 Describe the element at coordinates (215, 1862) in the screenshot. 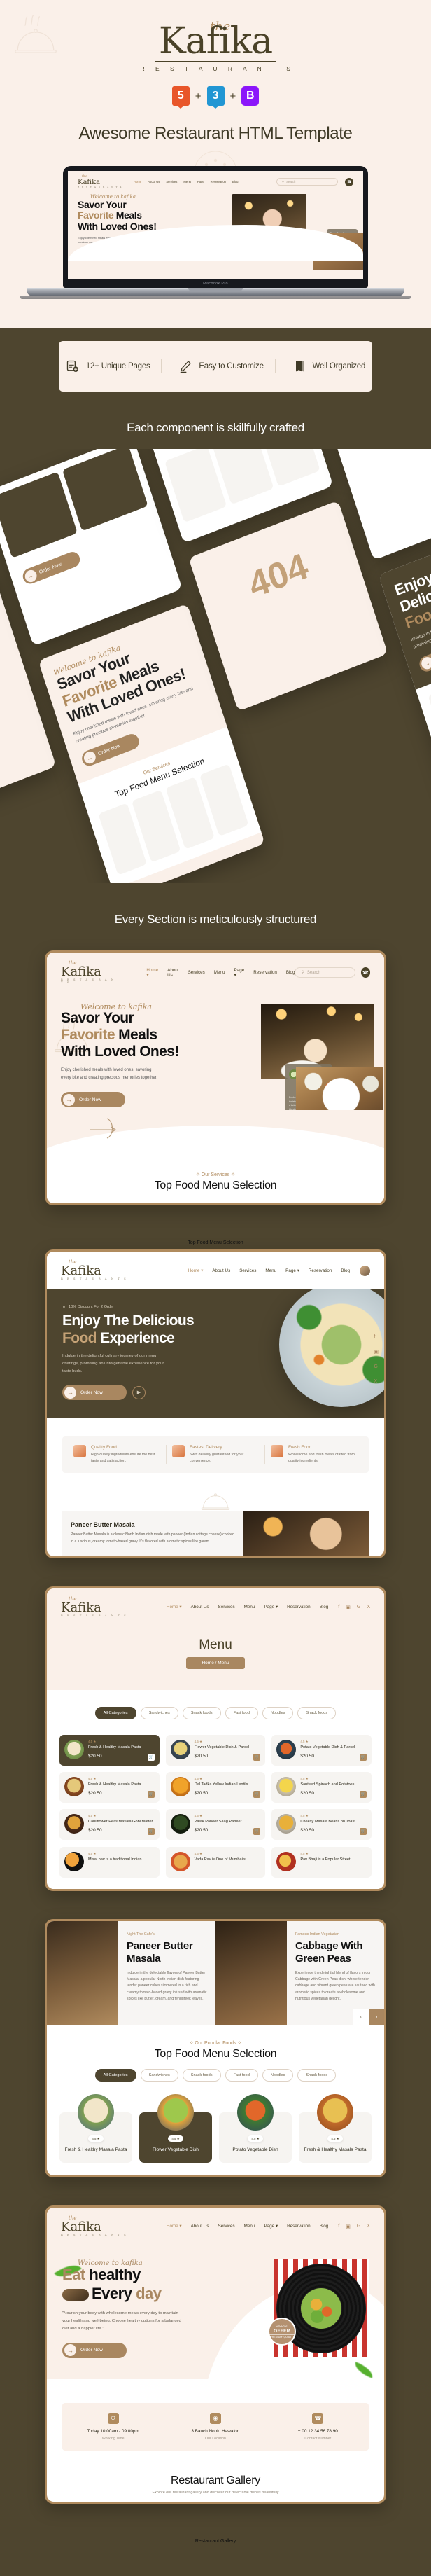

I see `blog-item: 4.5 ★ Vada Pav is One of Mumbai's` at that location.